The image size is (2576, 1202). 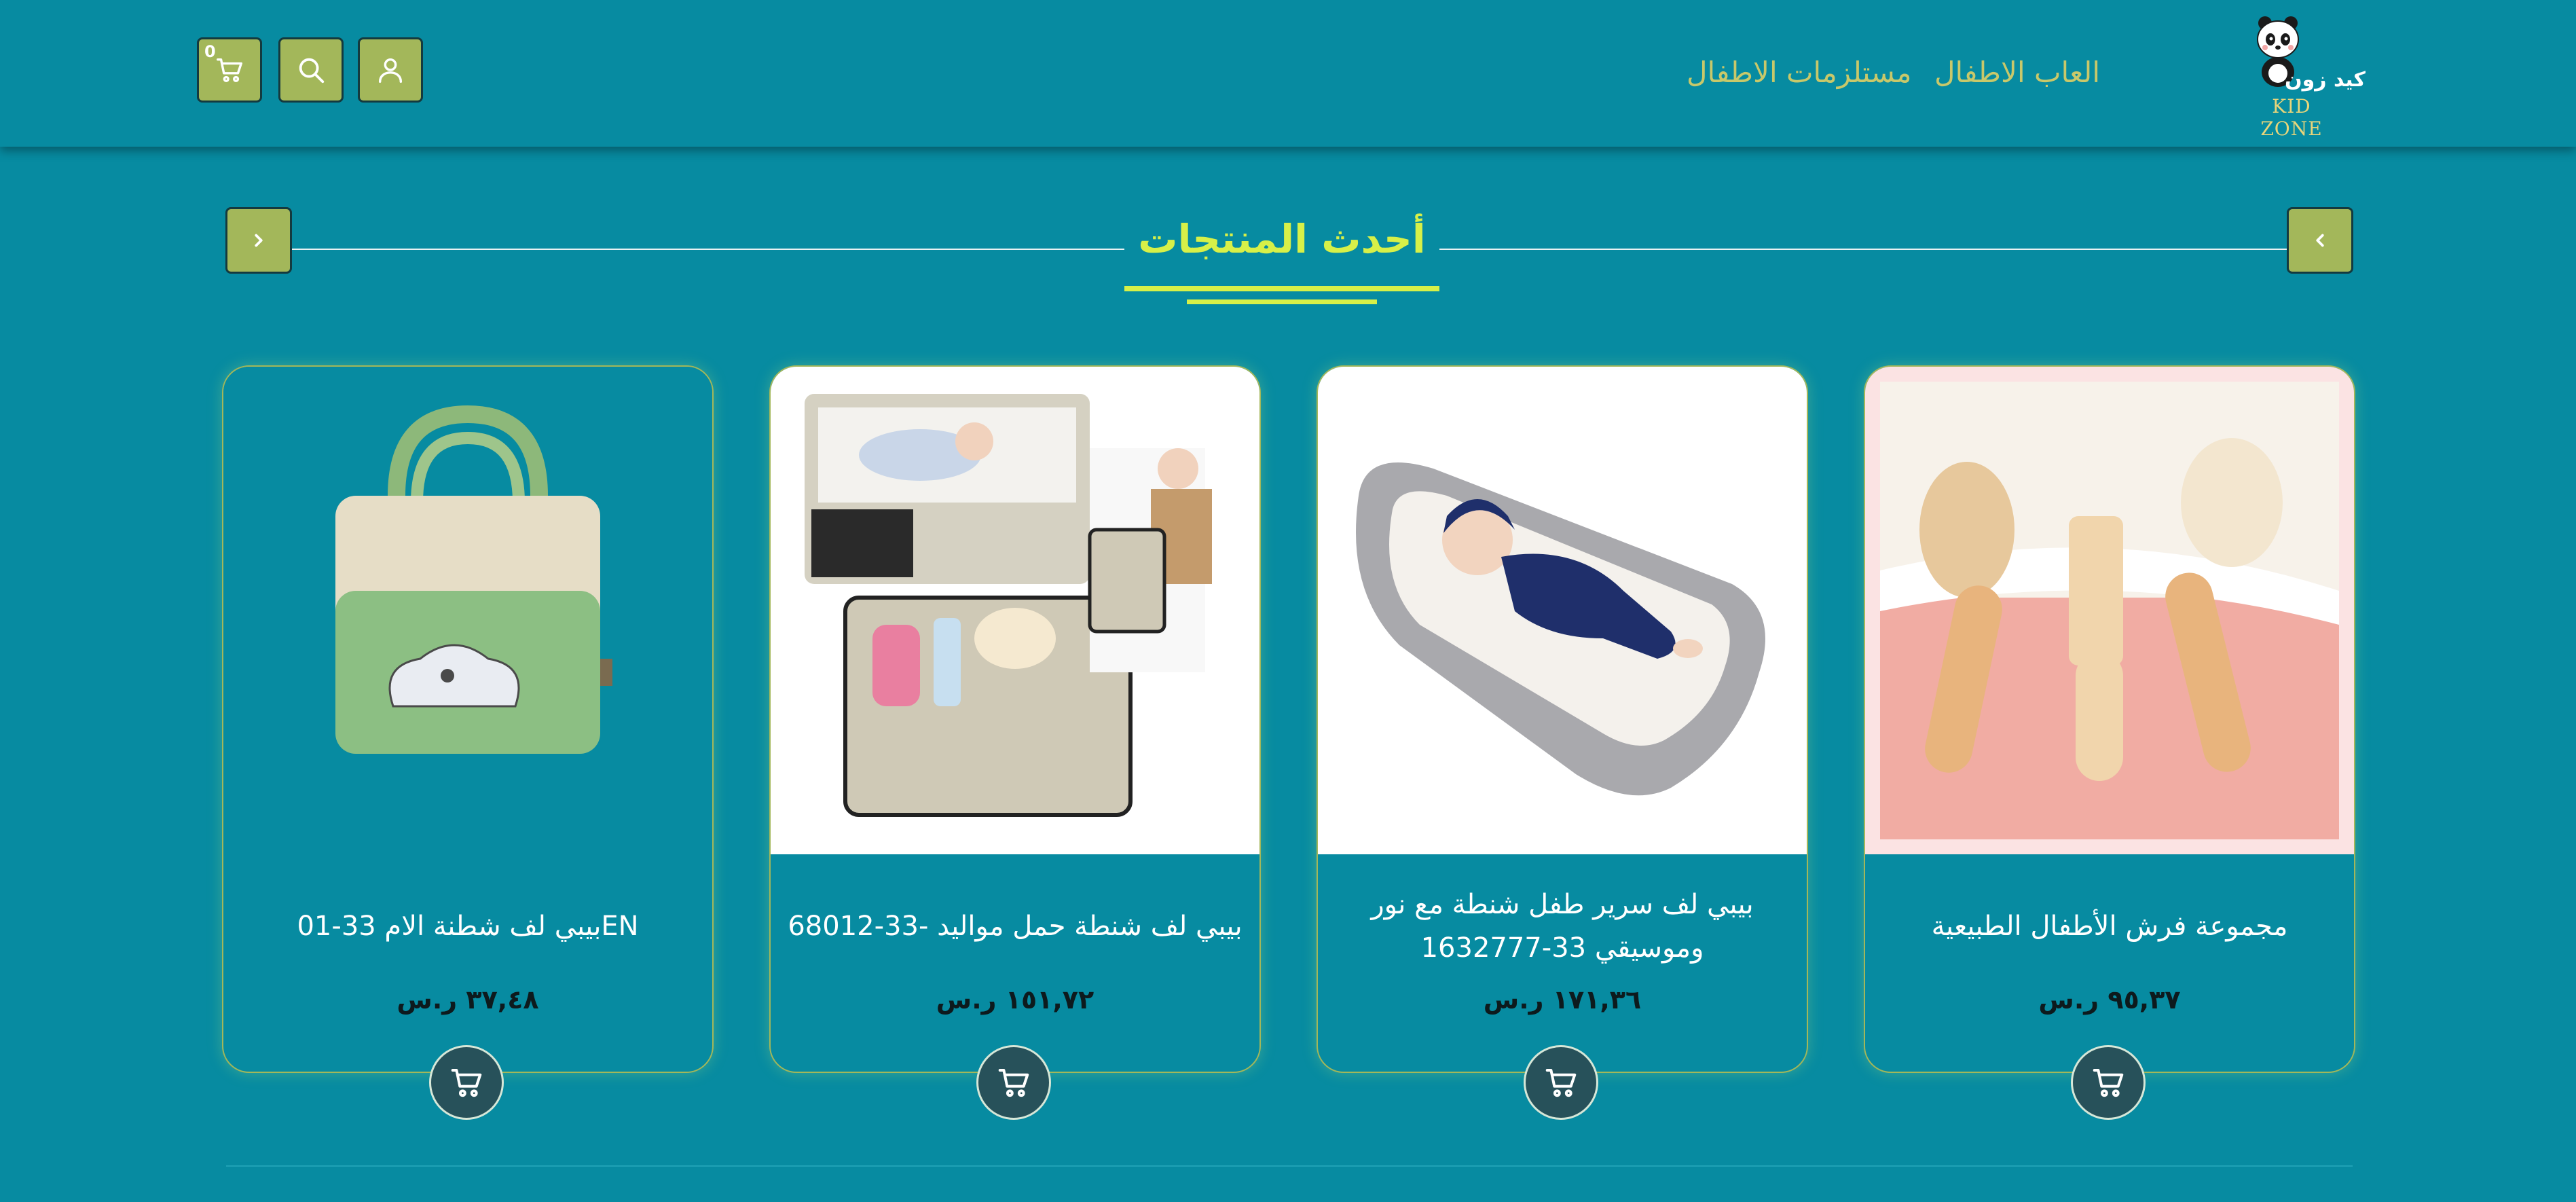 What do you see at coordinates (468, 1000) in the screenshot?
I see `product-price: ٣٧,٤٨ ر.س` at bounding box center [468, 1000].